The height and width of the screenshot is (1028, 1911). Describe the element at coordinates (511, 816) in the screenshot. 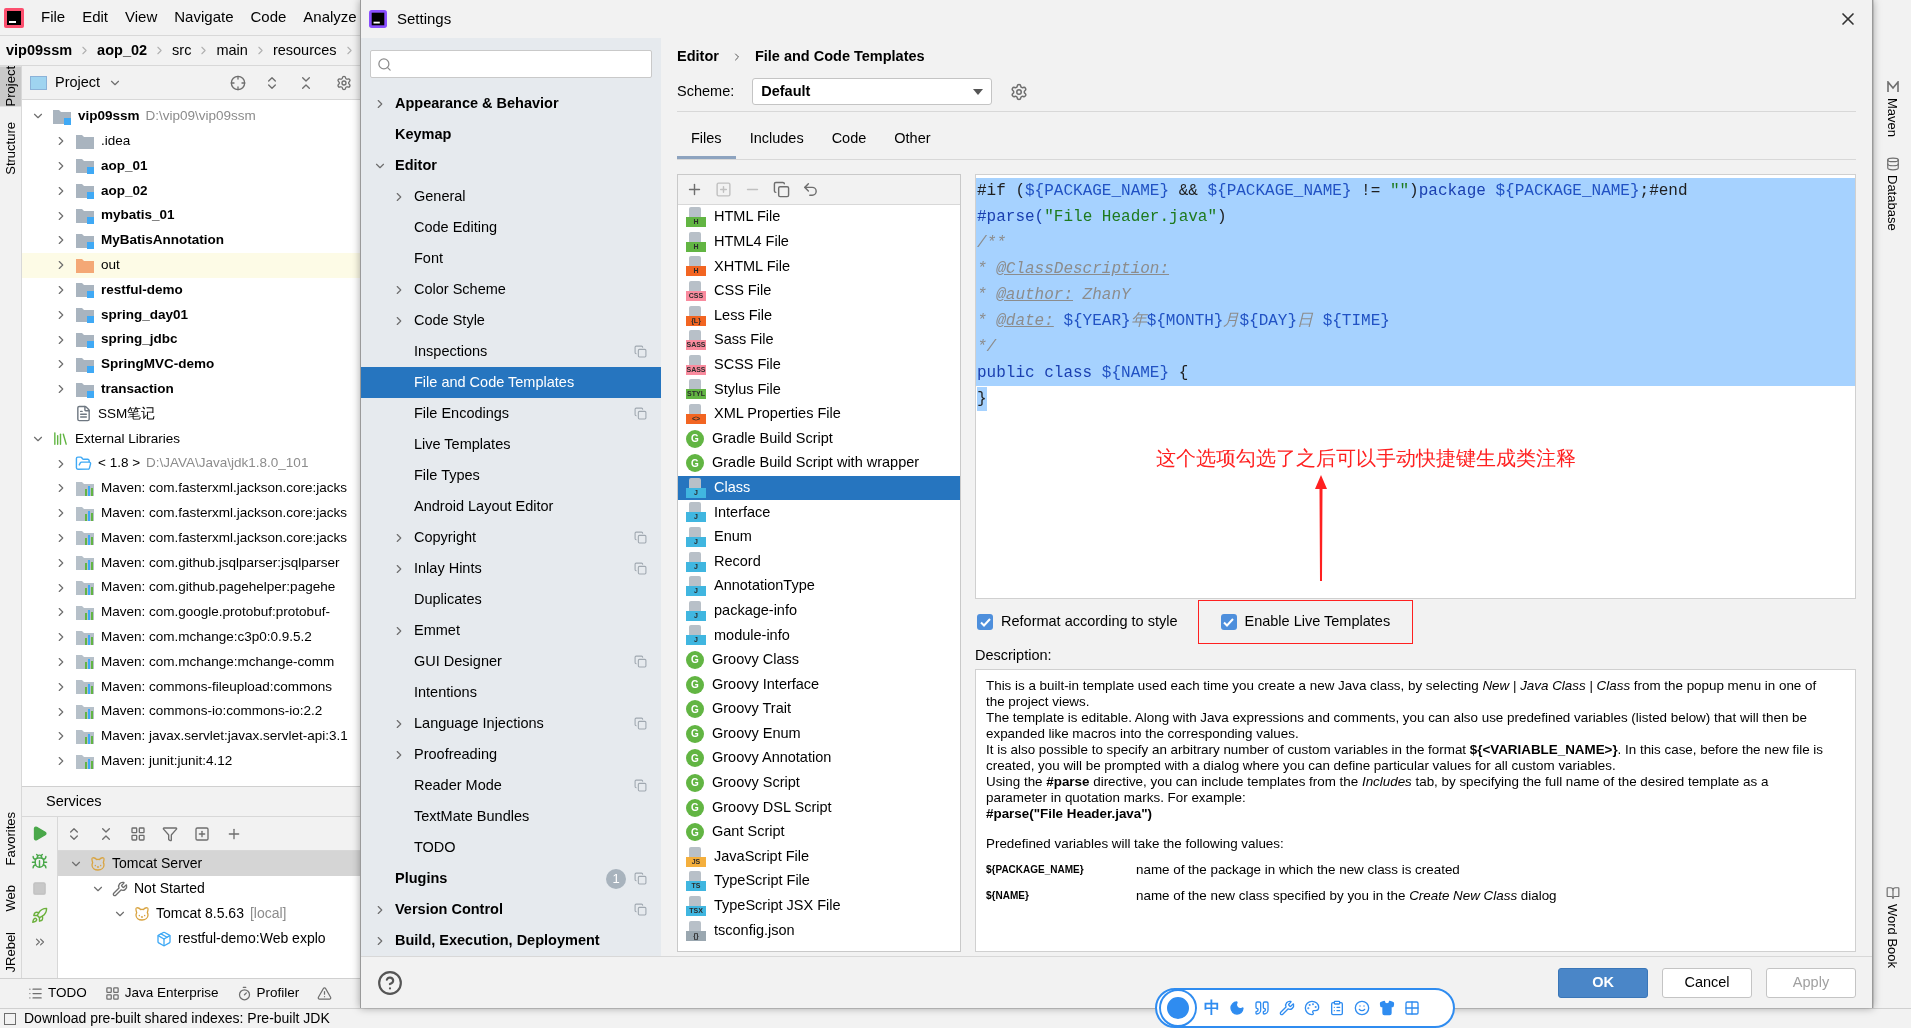

I see `settings-item: TextMate Bundles` at that location.